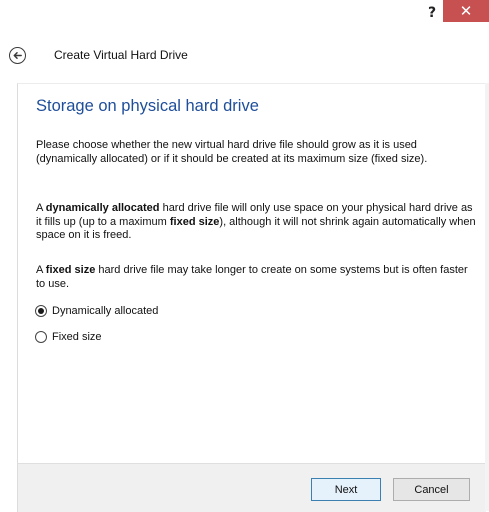 This screenshot has height=512, width=489. What do you see at coordinates (77, 337) in the screenshot?
I see `radio-label: Fixed size` at bounding box center [77, 337].